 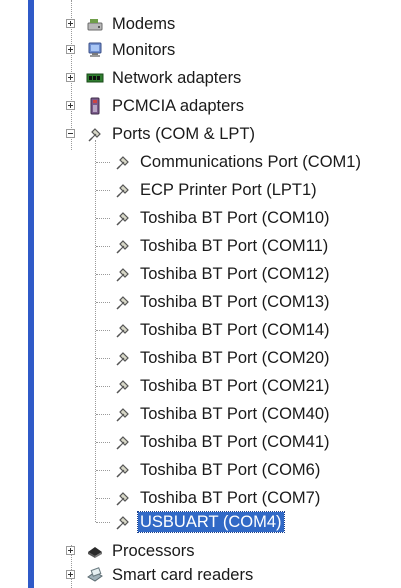 What do you see at coordinates (250, 162) in the screenshot?
I see `tree-item-label: Communications Port (COM1)` at bounding box center [250, 162].